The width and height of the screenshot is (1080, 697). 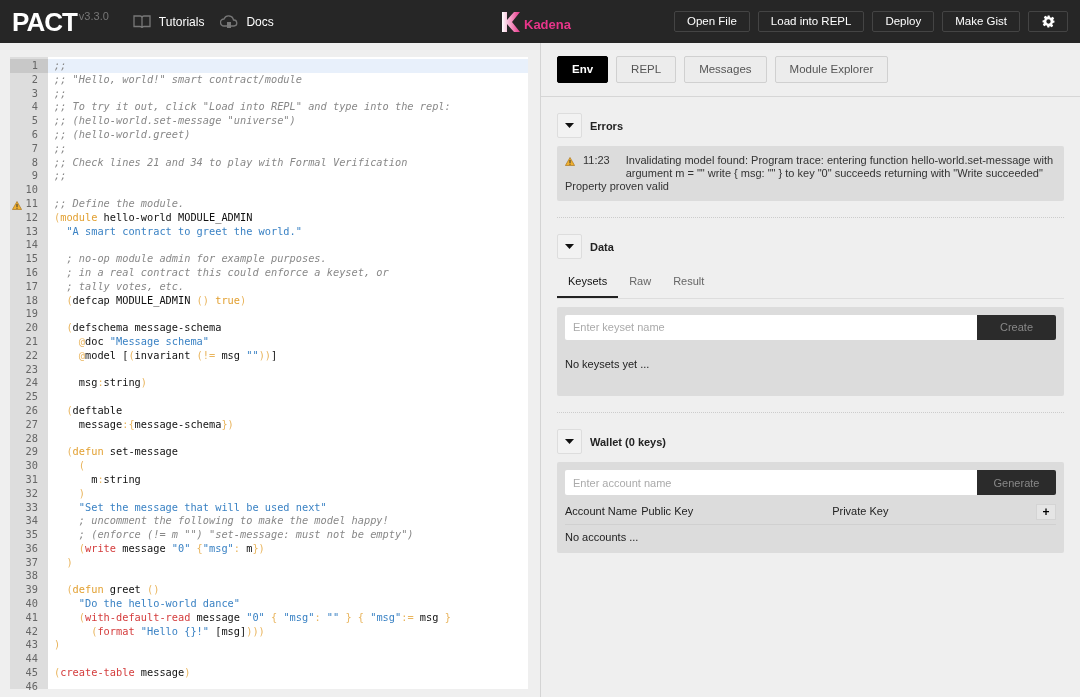 I want to click on line-number: 46, so click(x=31, y=686).